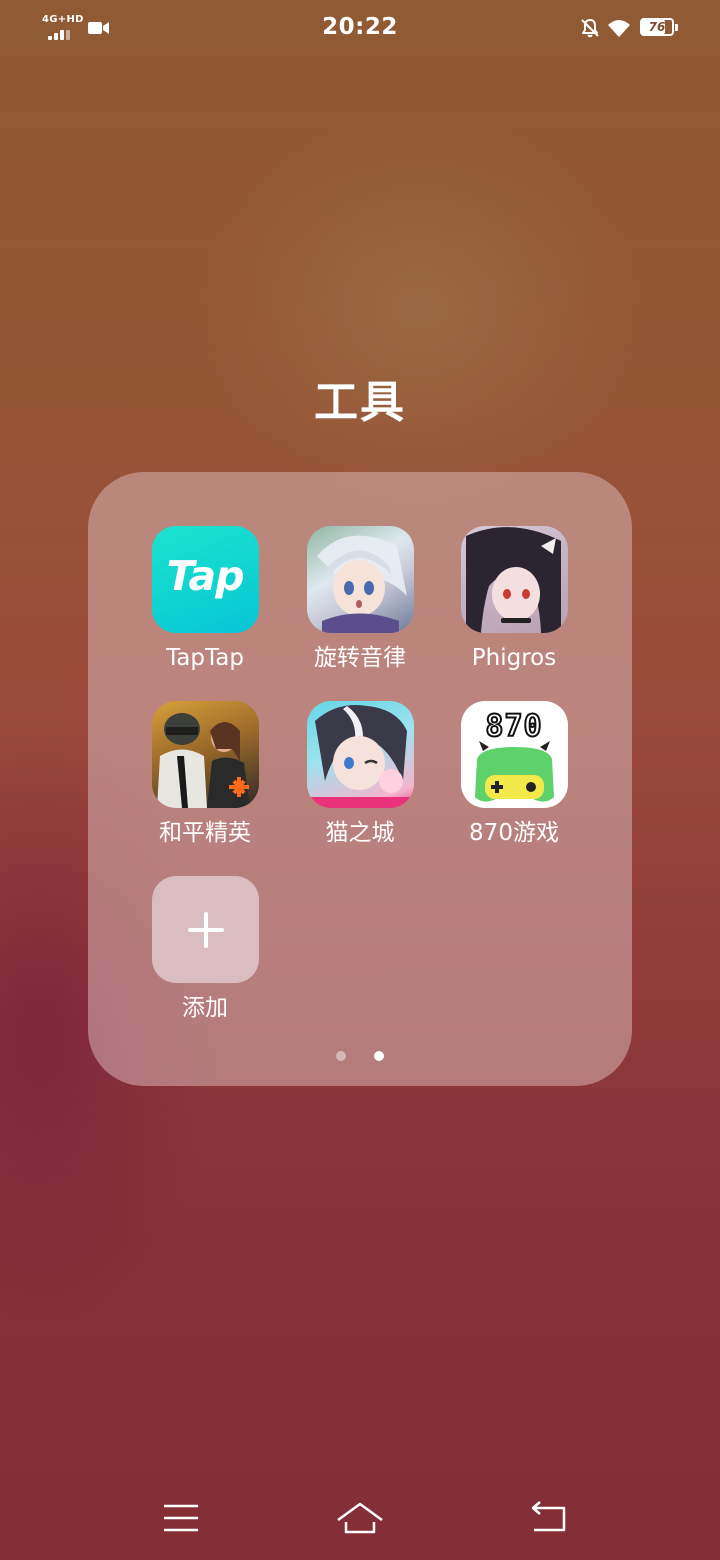 This screenshot has height=1560, width=720. Describe the element at coordinates (590, 28) in the screenshot. I see `bell-off-icon` at that location.